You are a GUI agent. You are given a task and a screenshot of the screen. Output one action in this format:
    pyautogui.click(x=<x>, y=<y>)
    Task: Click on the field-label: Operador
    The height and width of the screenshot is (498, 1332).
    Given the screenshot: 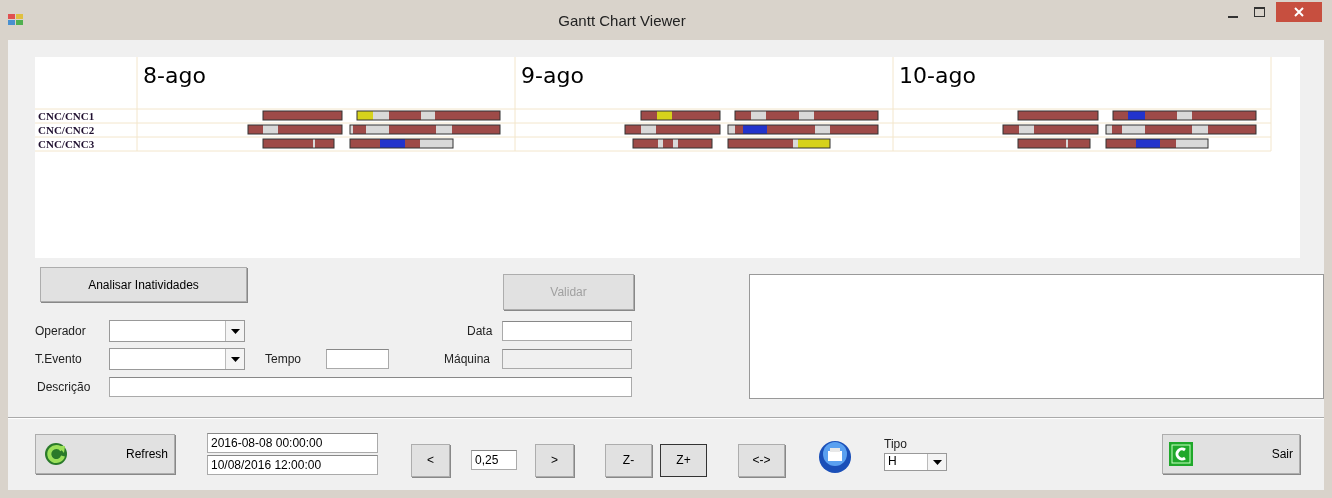 What is the action you would take?
    pyautogui.click(x=61, y=331)
    